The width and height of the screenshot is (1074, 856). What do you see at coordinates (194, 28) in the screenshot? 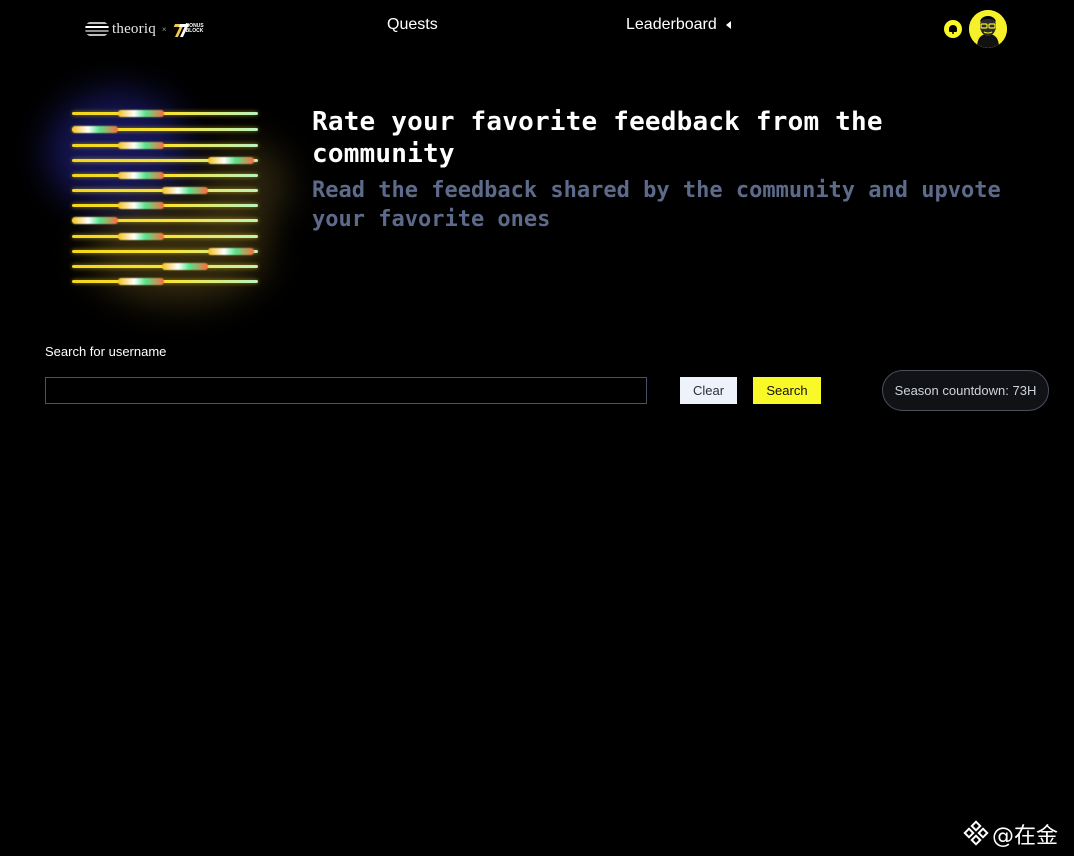
I see `partner-name: BONUS BLOCK` at bounding box center [194, 28].